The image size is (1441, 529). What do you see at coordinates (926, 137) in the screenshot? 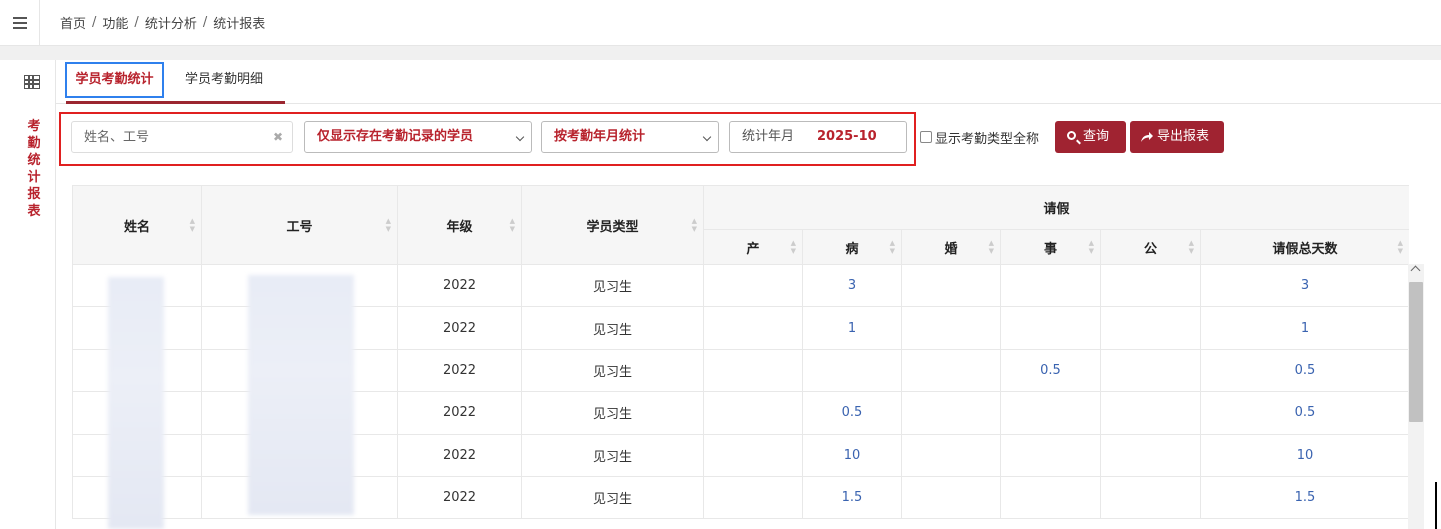
I see `show-fullname-checkbox` at bounding box center [926, 137].